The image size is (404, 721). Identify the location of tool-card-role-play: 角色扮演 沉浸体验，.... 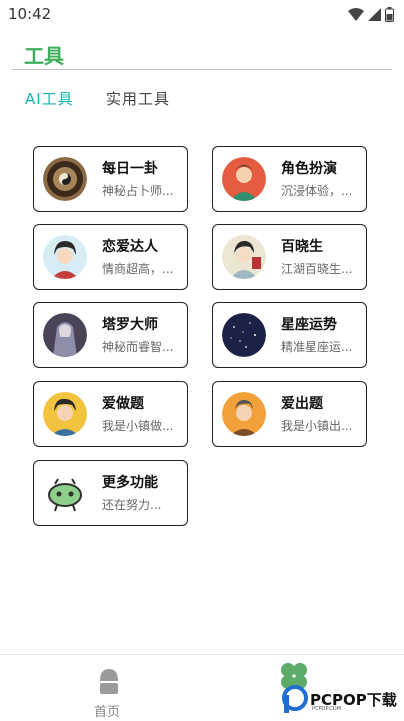
(289, 179).